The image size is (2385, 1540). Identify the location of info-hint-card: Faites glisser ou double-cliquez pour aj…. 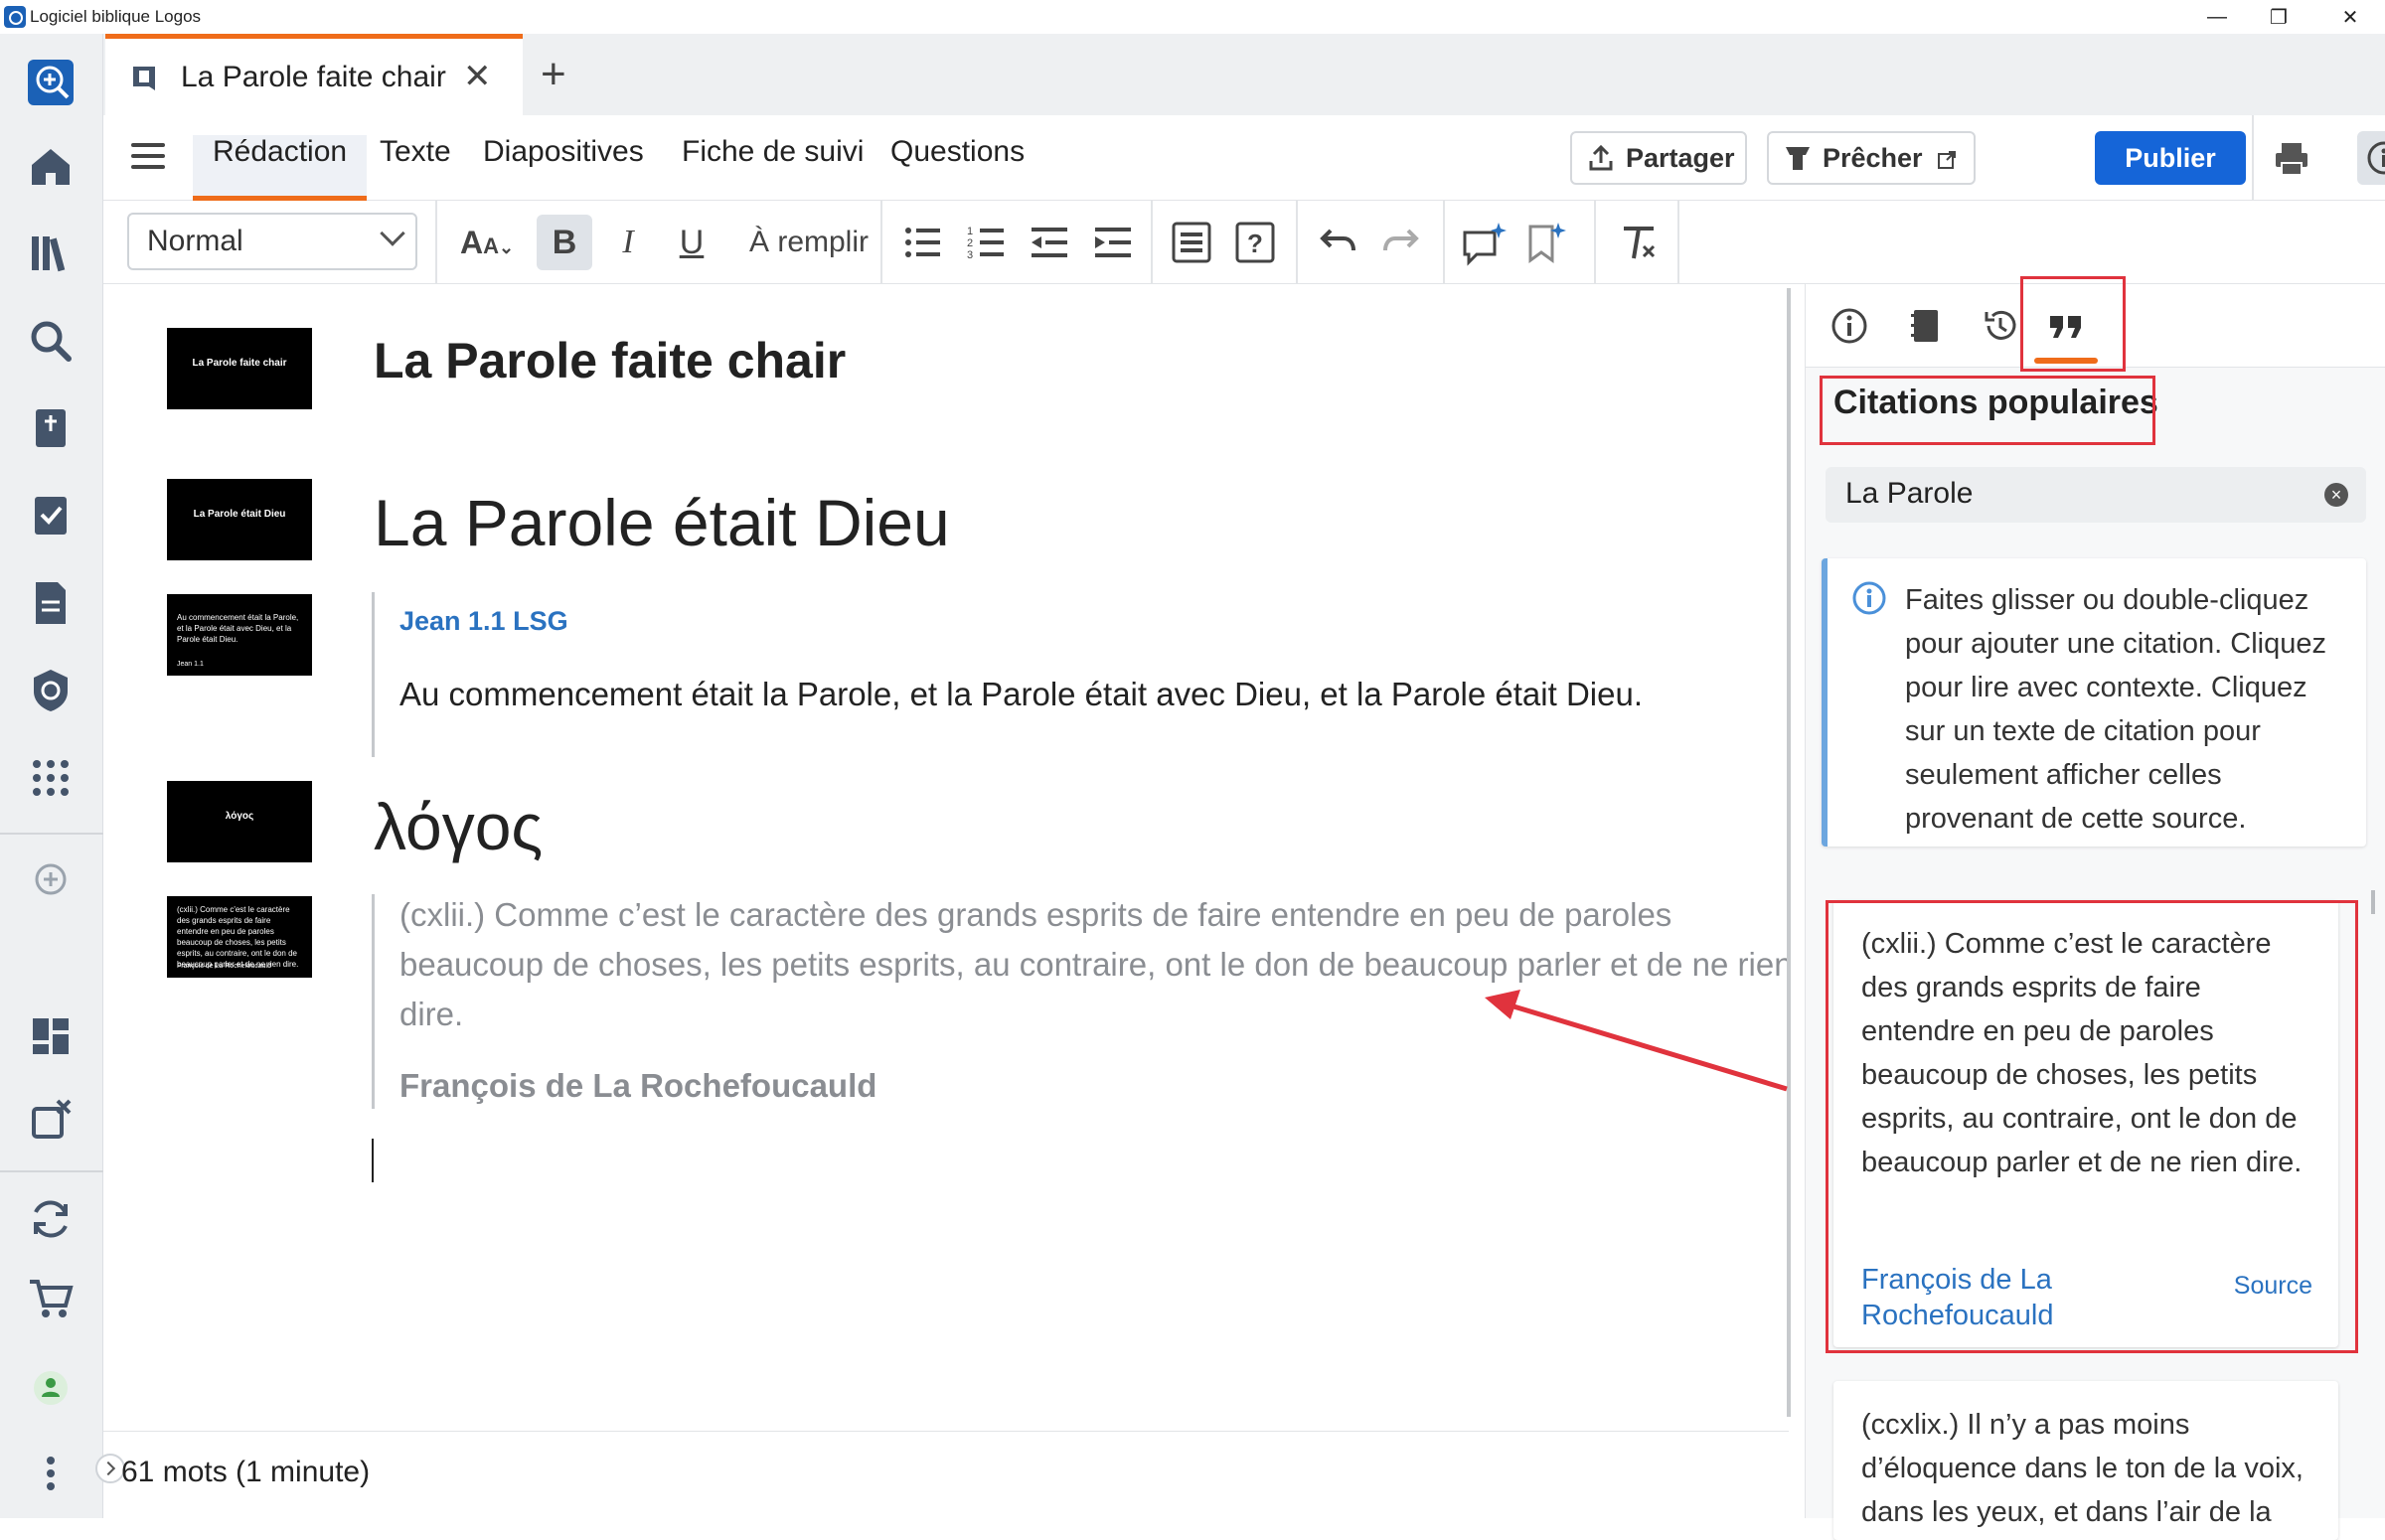
(2094, 703).